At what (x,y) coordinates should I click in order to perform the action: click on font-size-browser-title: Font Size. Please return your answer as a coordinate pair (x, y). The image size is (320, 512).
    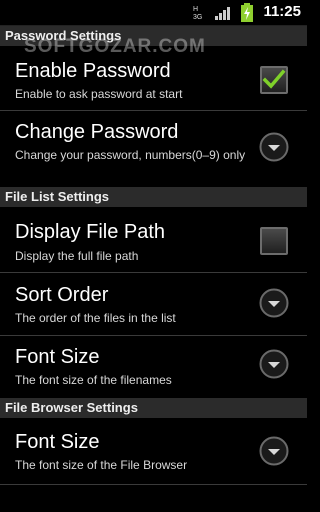
    Looking at the image, I should click on (57, 442).